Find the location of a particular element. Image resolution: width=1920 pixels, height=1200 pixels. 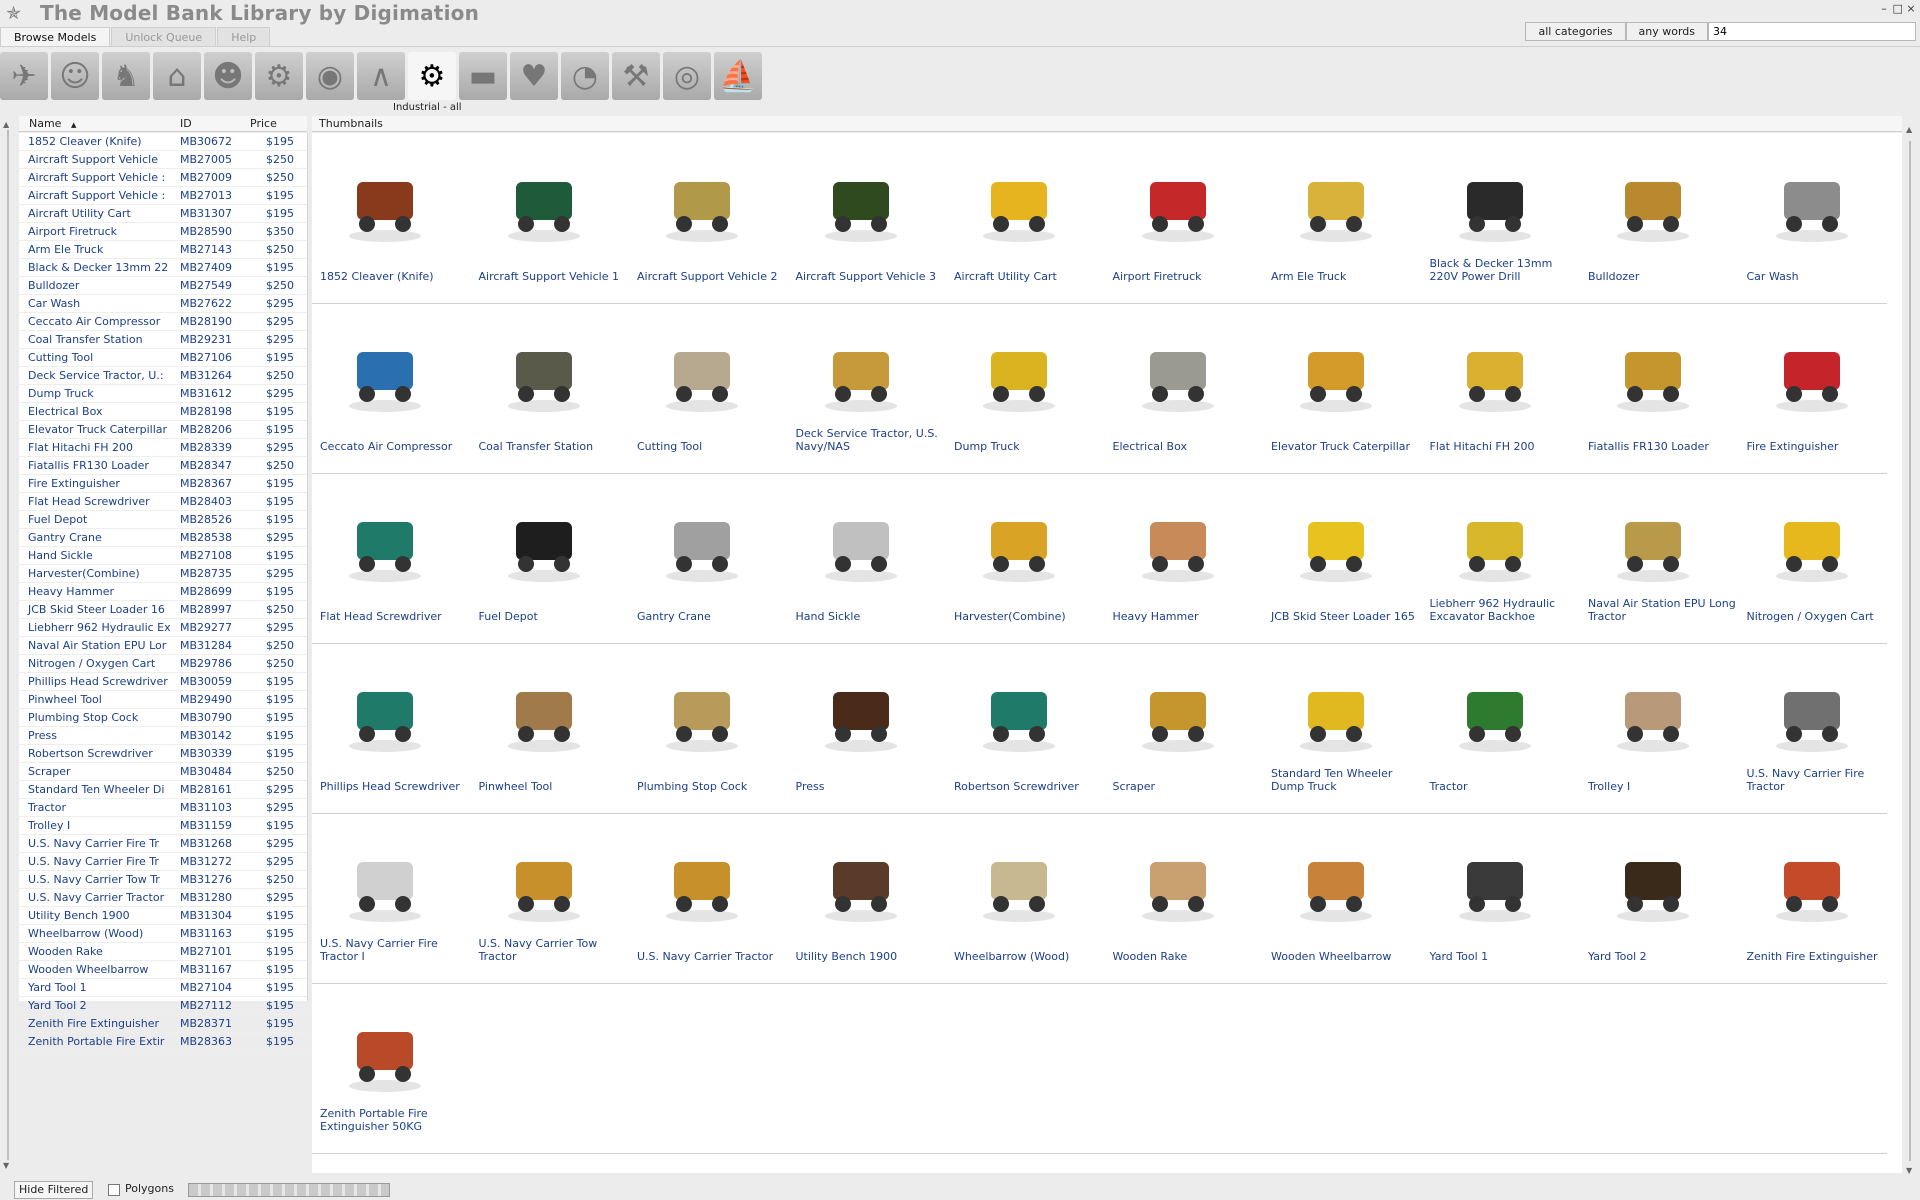

thumbnail-item: Wooden Wheelbarrow is located at coordinates (1338, 893).